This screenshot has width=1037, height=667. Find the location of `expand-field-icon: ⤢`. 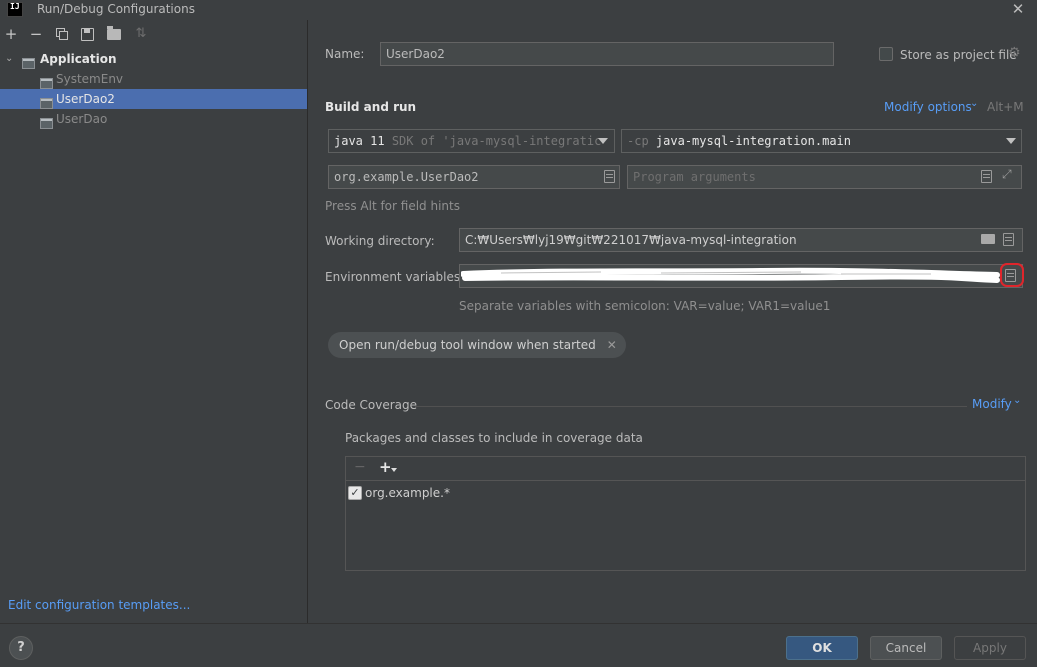

expand-field-icon: ⤢ is located at coordinates (1007, 174).